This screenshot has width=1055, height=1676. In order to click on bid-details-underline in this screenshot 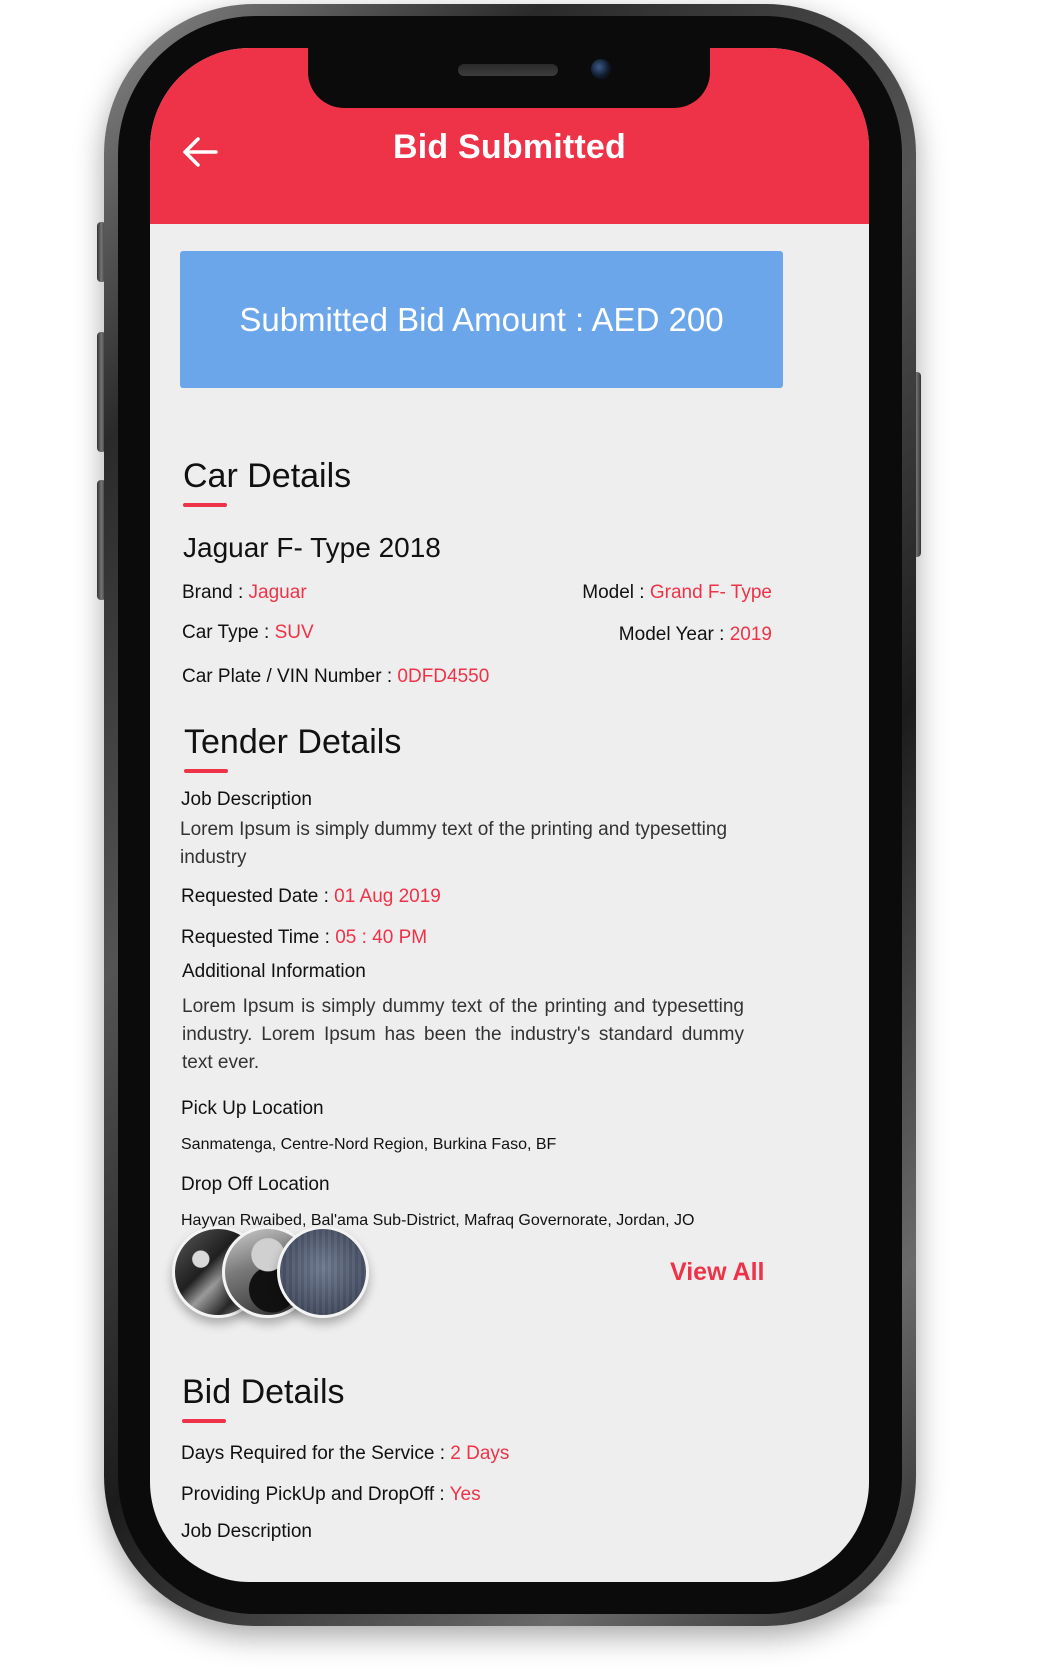, I will do `click(204, 1421)`.